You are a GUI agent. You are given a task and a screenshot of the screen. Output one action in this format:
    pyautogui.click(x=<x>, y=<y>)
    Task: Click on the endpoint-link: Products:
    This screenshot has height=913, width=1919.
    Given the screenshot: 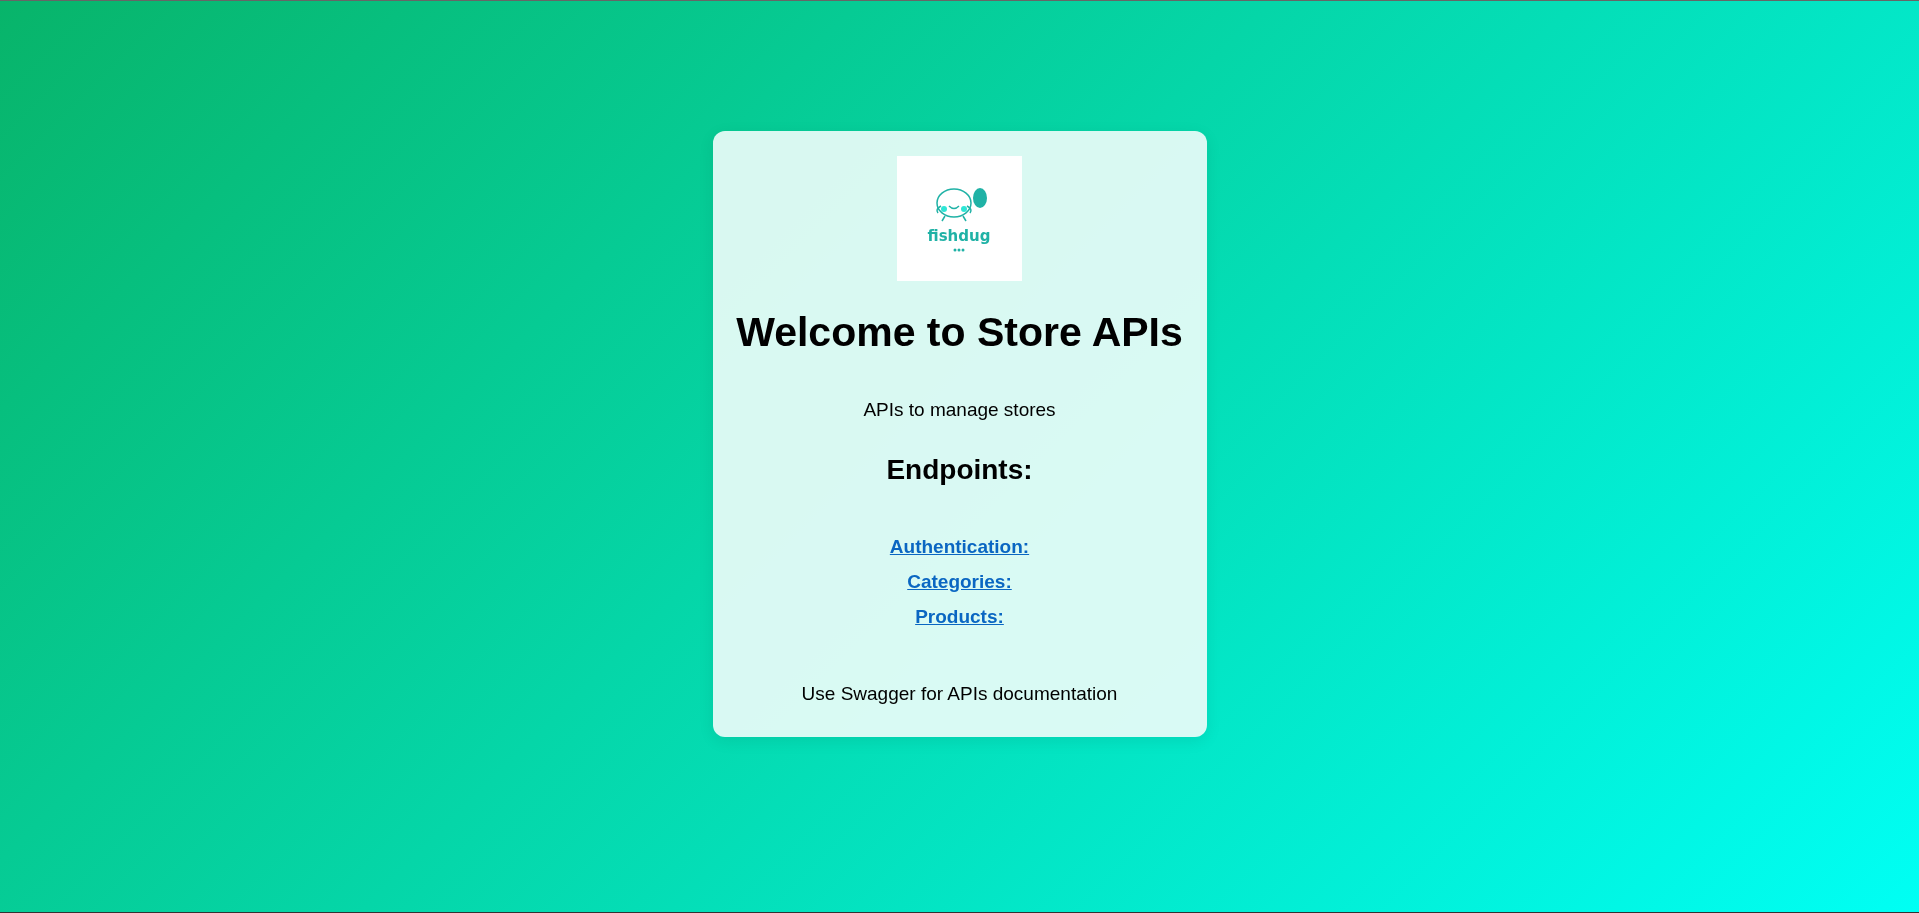 What is the action you would take?
    pyautogui.click(x=959, y=617)
    